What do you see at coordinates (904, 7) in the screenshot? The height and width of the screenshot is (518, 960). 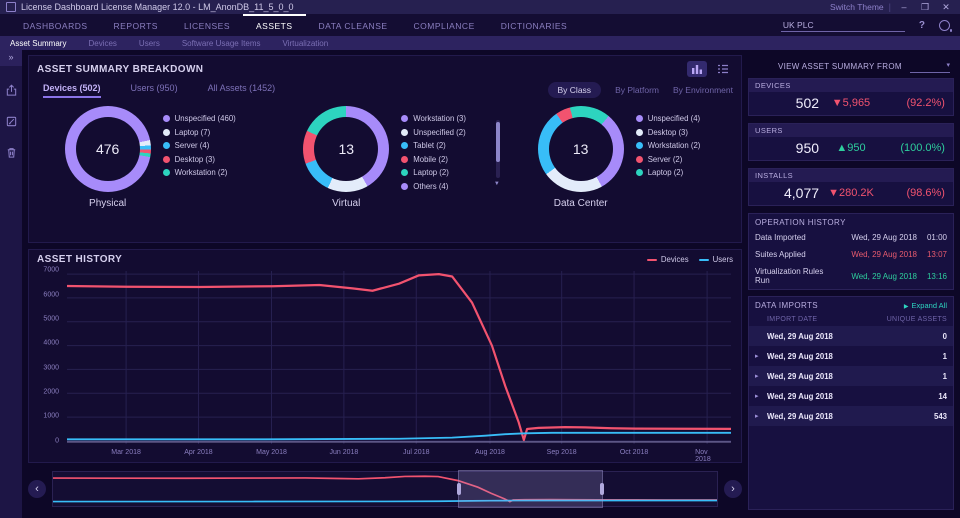 I see `minimize-button: –` at bounding box center [904, 7].